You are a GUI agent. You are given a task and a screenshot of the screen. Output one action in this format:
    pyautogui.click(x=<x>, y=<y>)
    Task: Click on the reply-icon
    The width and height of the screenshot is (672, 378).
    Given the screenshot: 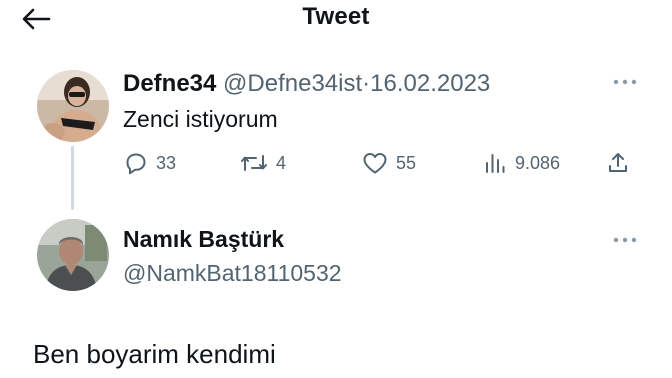 What is the action you would take?
    pyautogui.click(x=136, y=163)
    